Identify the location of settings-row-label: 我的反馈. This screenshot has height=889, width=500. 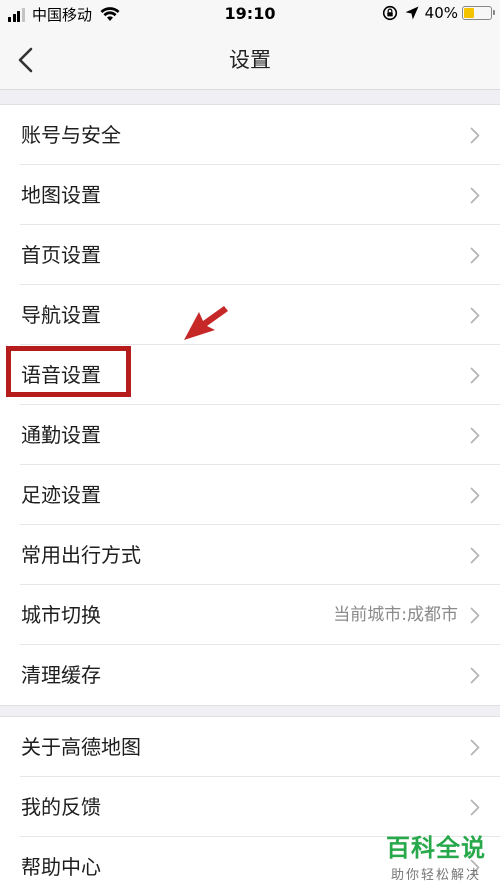
(61, 807).